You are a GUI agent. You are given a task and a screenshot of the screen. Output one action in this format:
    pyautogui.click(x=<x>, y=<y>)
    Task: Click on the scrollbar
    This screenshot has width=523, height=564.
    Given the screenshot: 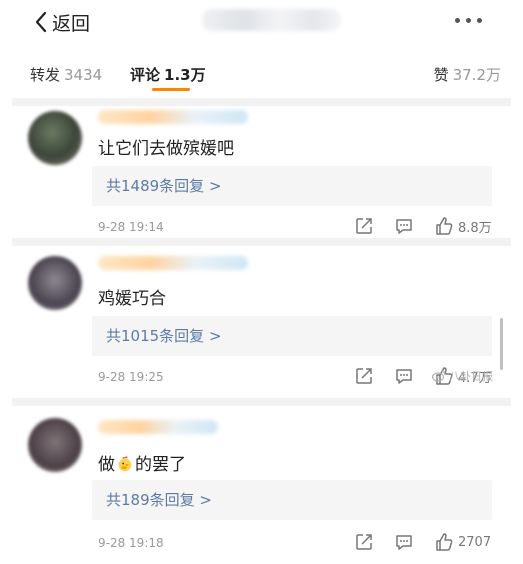 What is the action you would take?
    pyautogui.click(x=501, y=344)
    